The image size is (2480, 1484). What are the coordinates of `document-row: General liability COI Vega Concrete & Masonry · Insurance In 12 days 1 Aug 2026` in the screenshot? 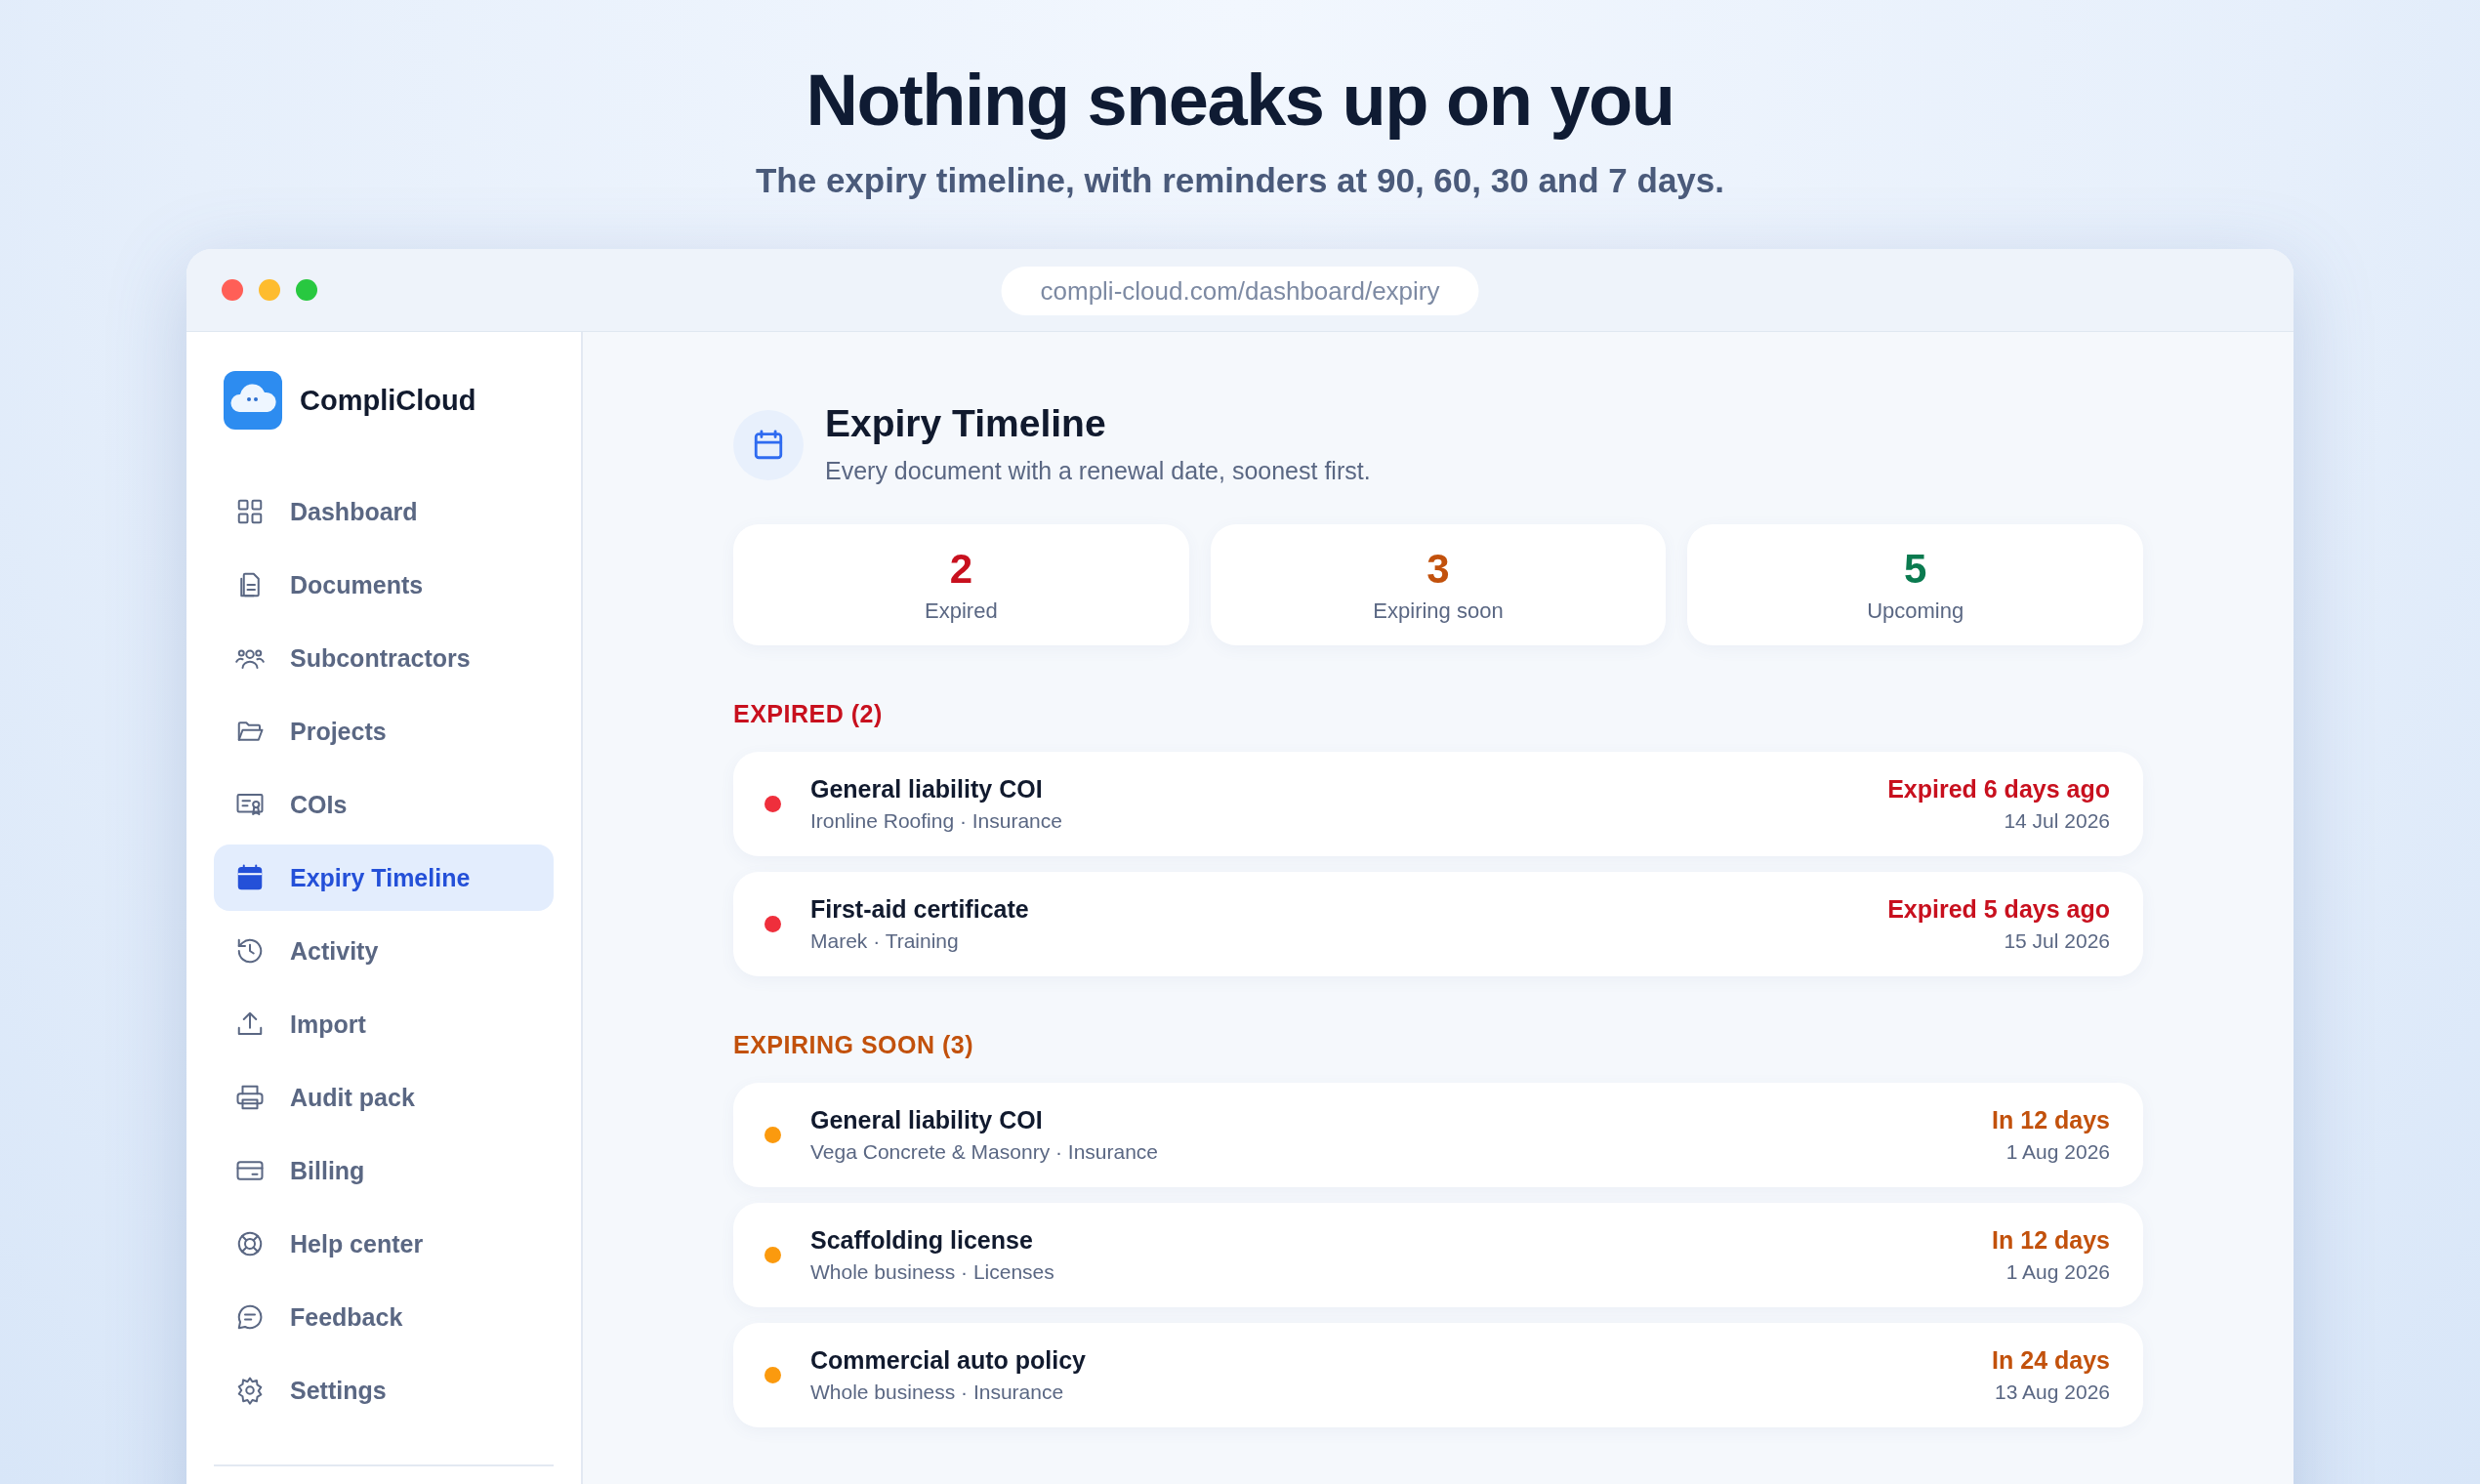 It's located at (1438, 1135).